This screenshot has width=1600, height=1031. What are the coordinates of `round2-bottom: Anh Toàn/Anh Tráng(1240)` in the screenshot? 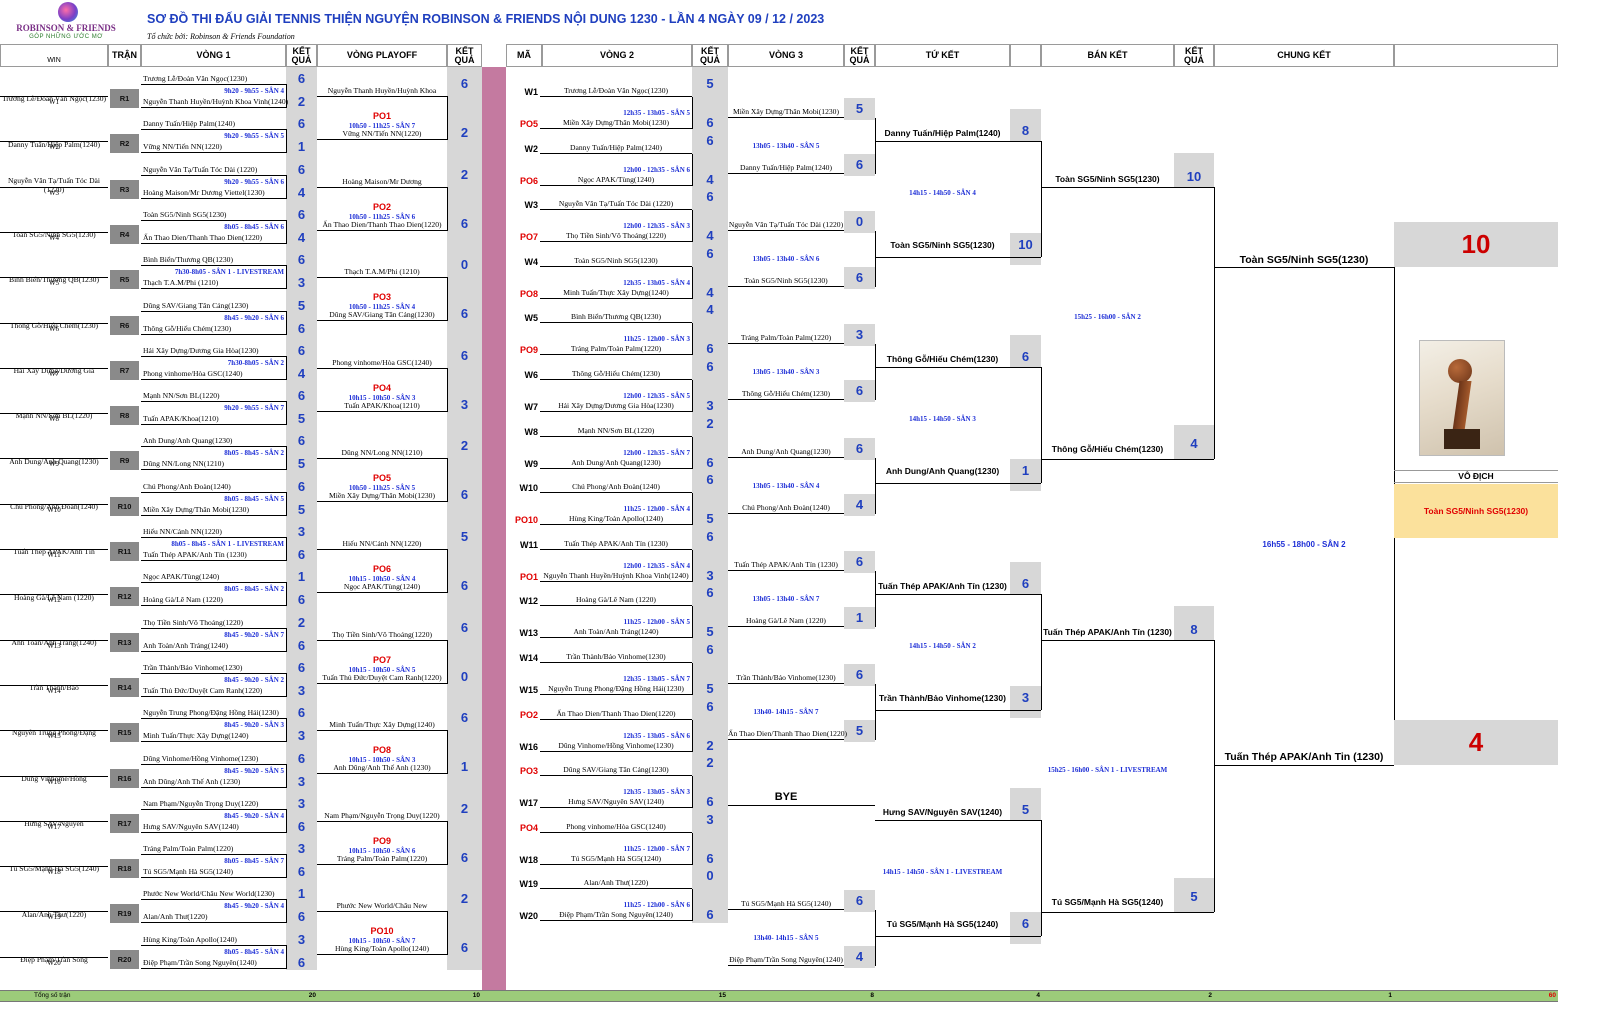 It's located at (616, 633).